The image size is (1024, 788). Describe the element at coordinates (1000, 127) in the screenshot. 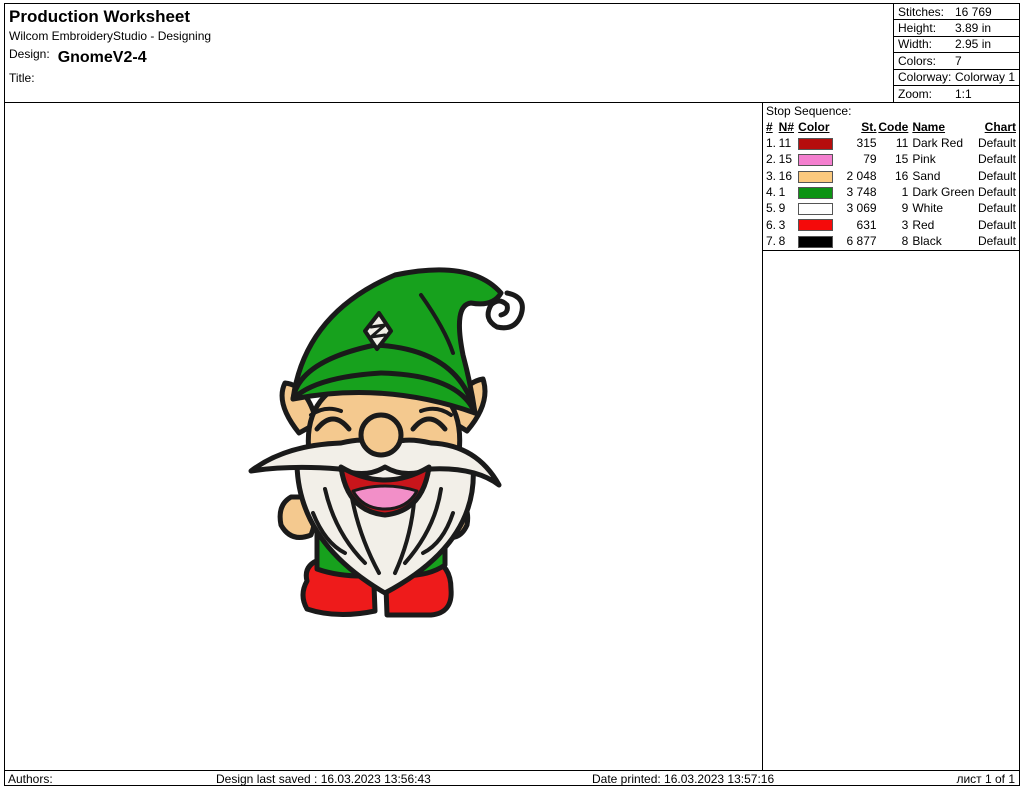

I see `col-header-chart: Chart` at that location.